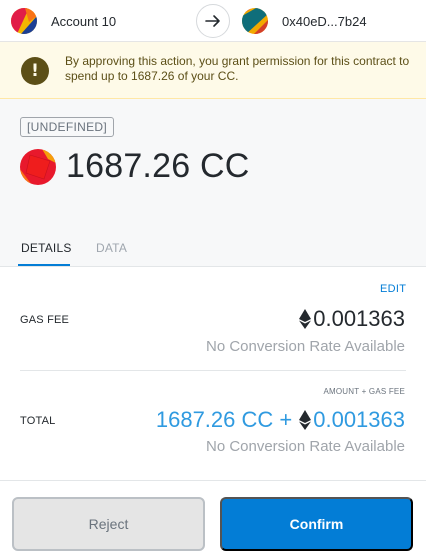  I want to click on amount-row: 1687.26 CC, so click(134, 166).